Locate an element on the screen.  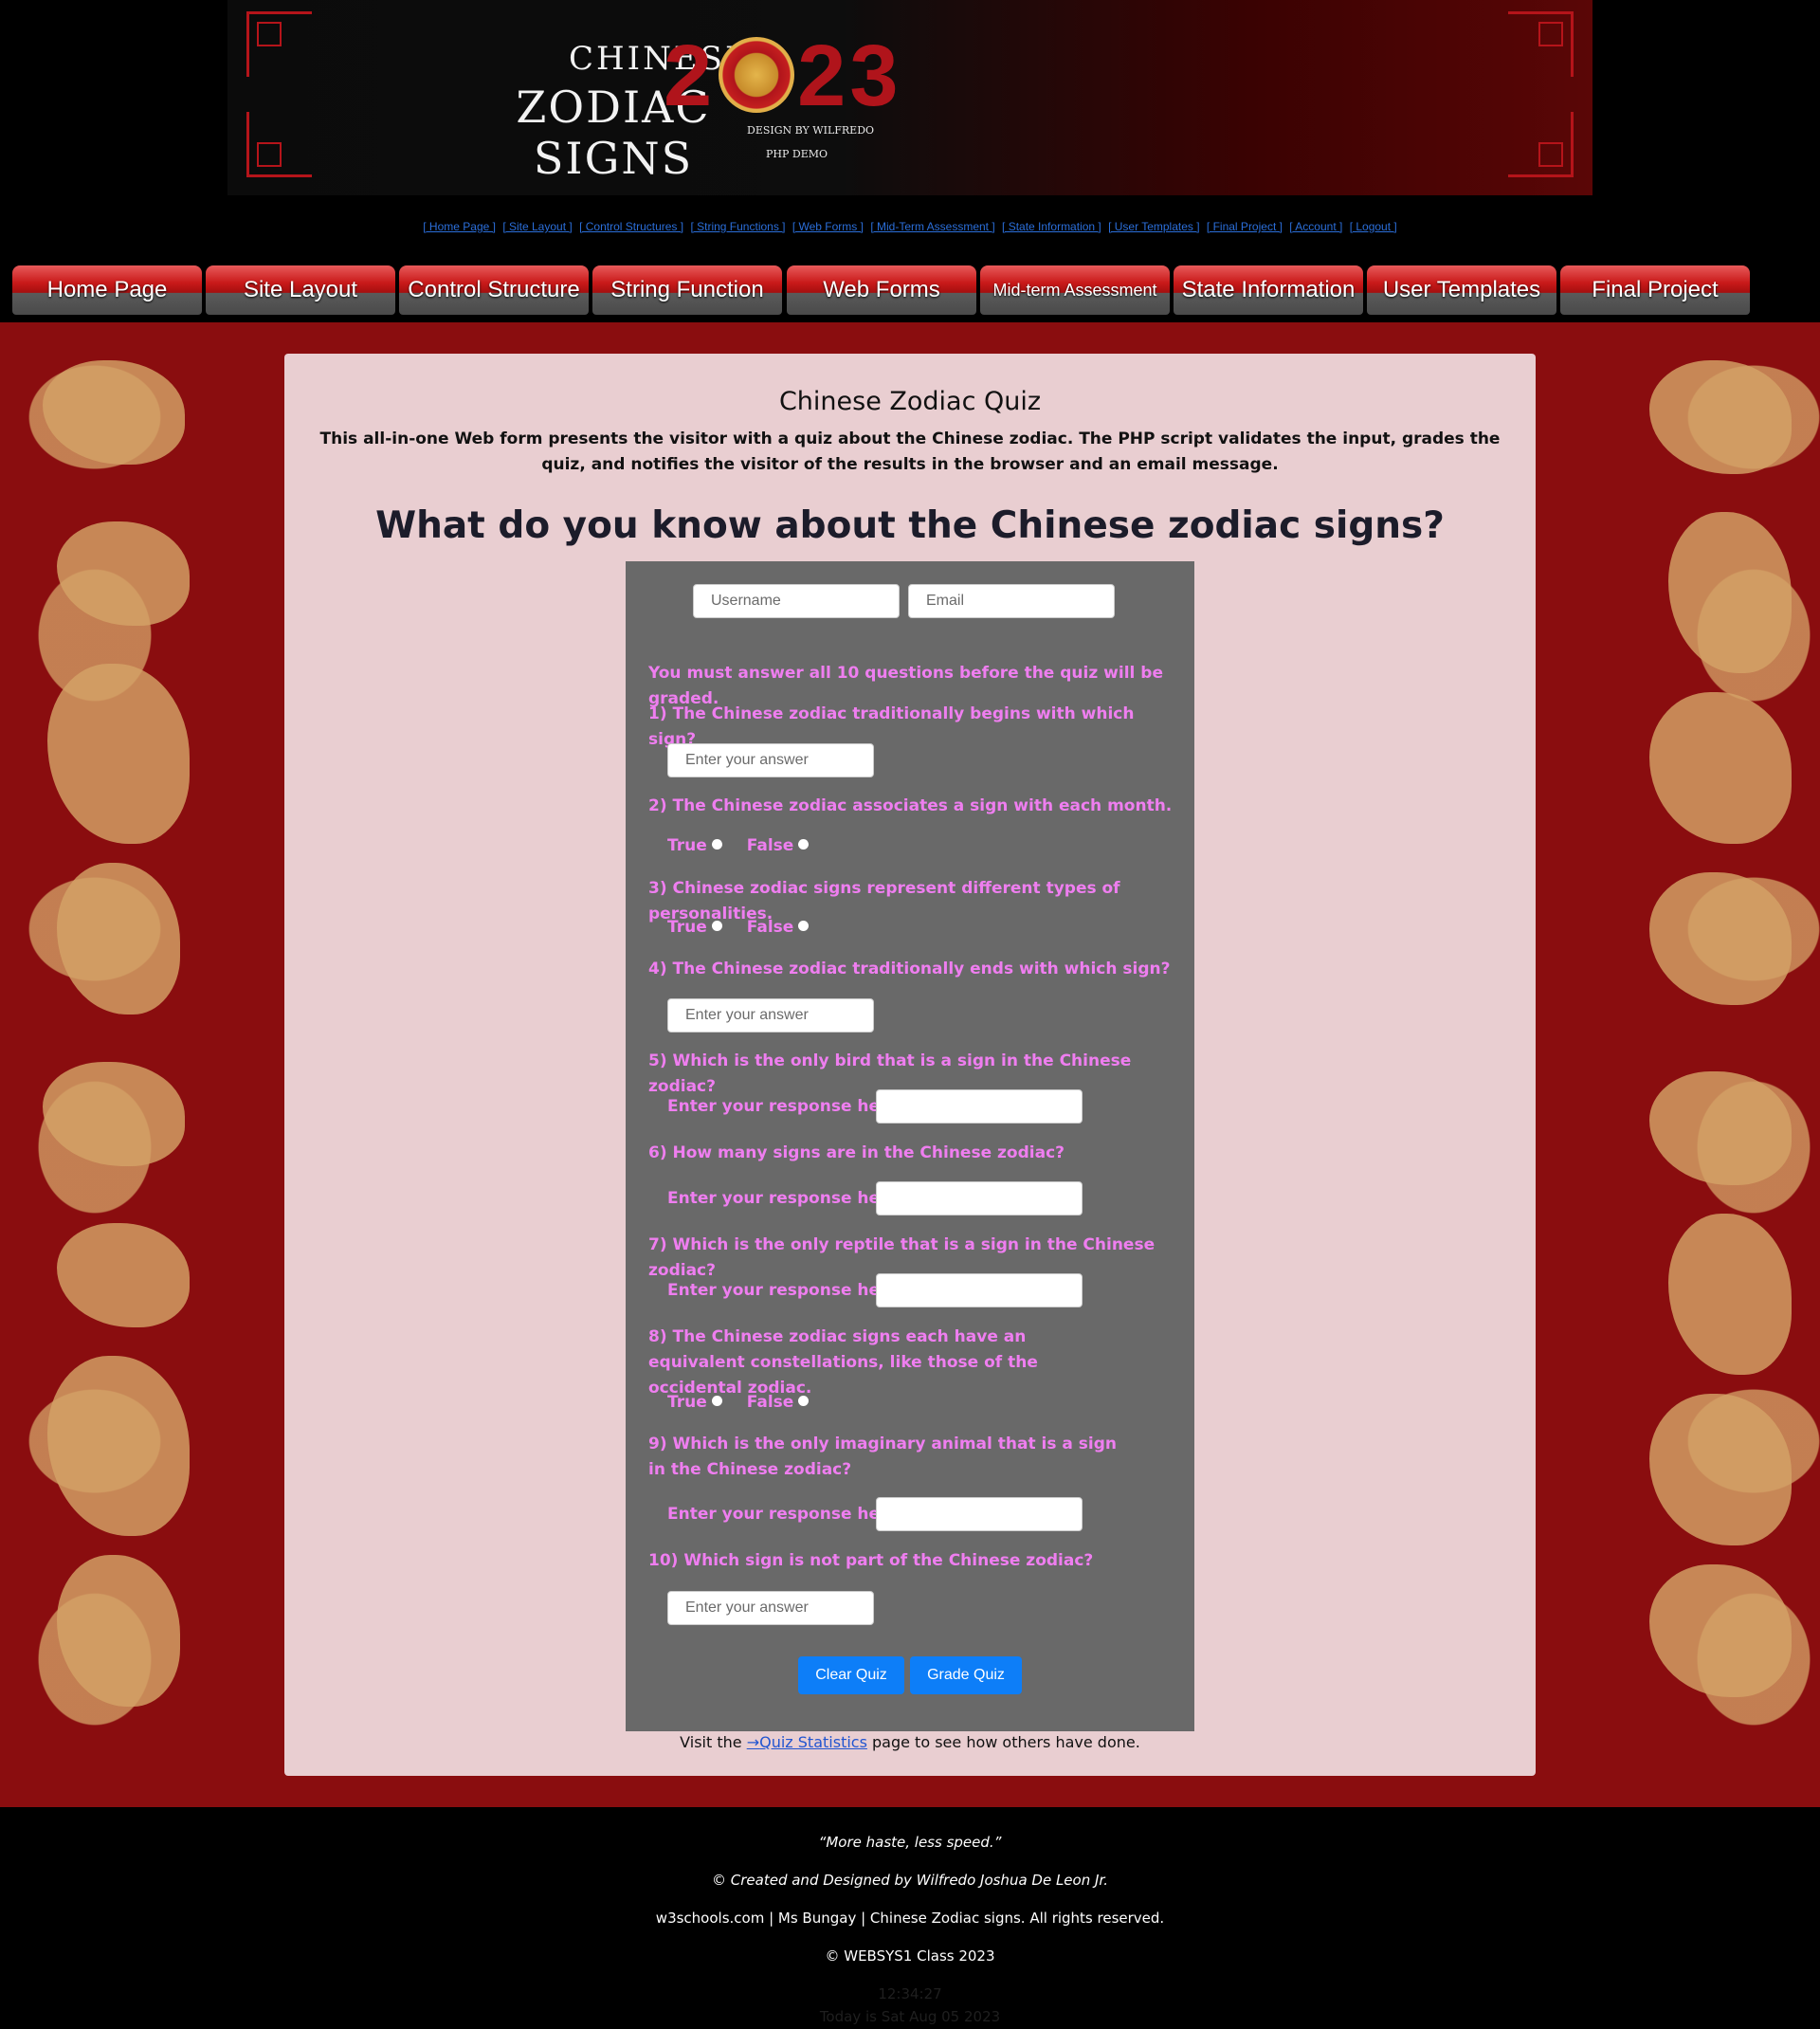
answer-4-input is located at coordinates (770, 1015).